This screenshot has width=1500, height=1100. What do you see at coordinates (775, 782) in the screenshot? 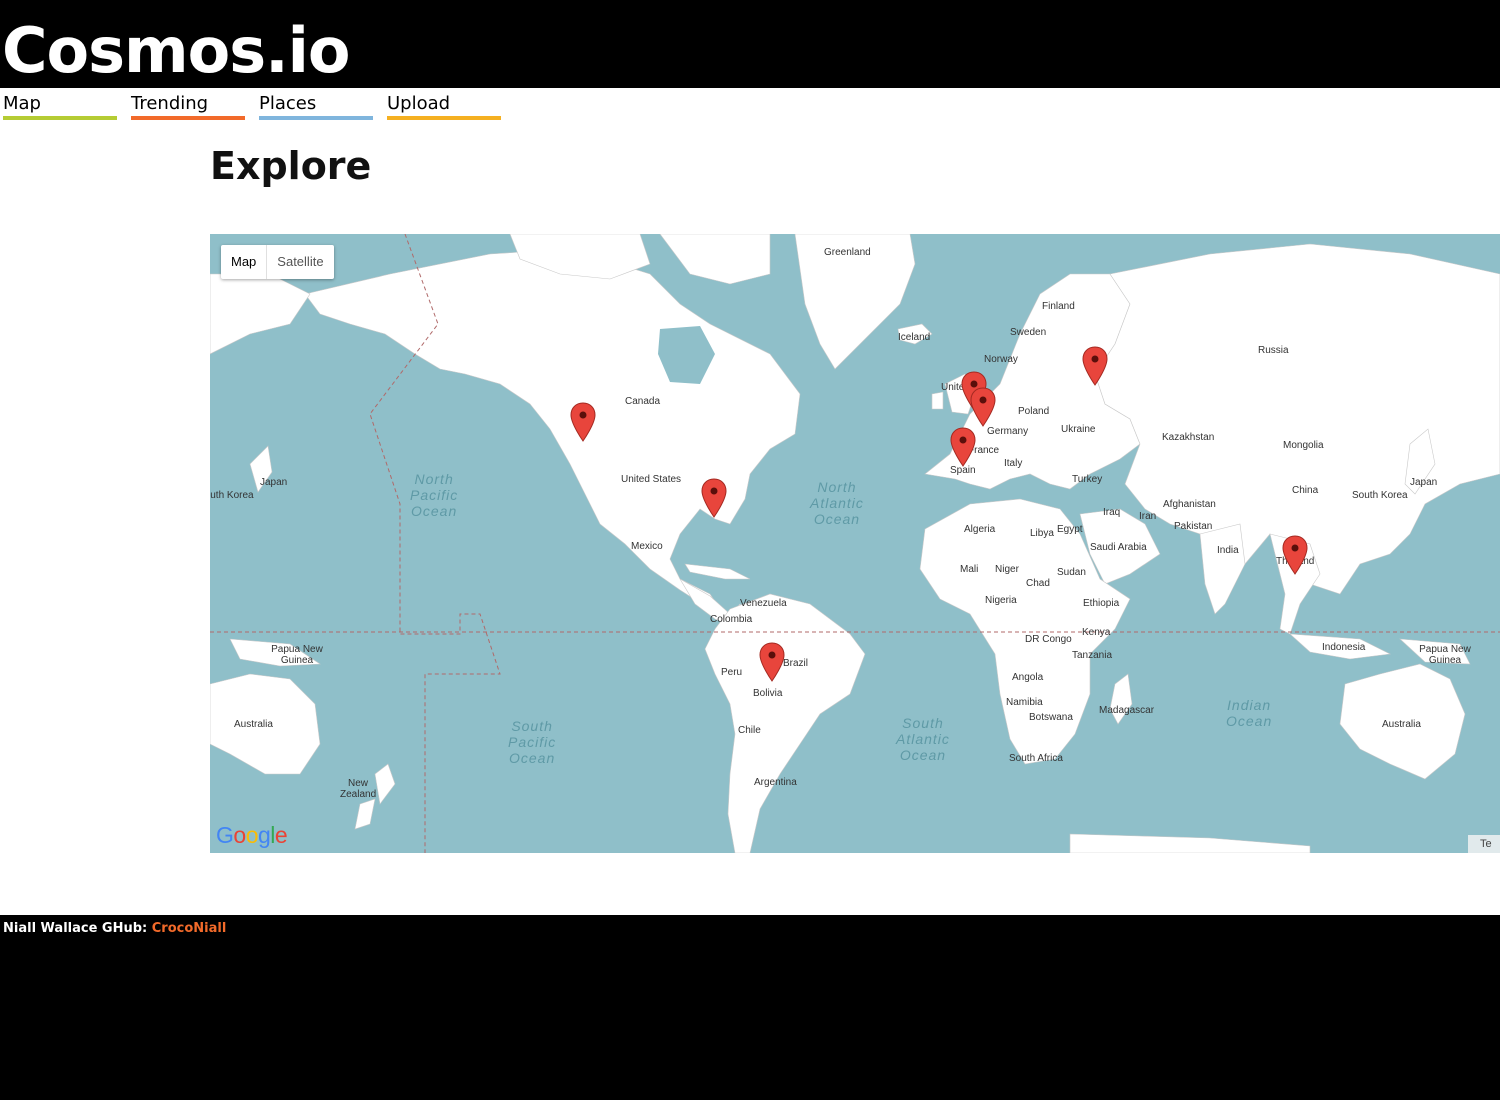
I see `map-label: Argentina` at bounding box center [775, 782].